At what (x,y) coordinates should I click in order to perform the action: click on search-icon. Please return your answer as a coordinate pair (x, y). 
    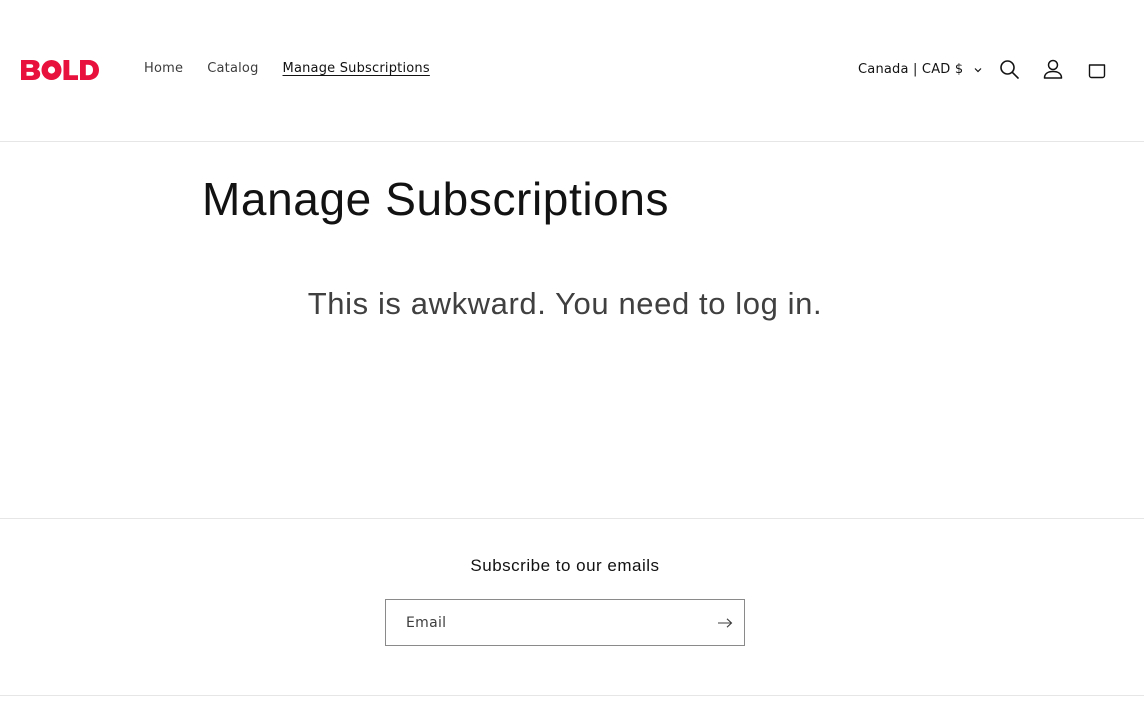
    Looking at the image, I should click on (1009, 69).